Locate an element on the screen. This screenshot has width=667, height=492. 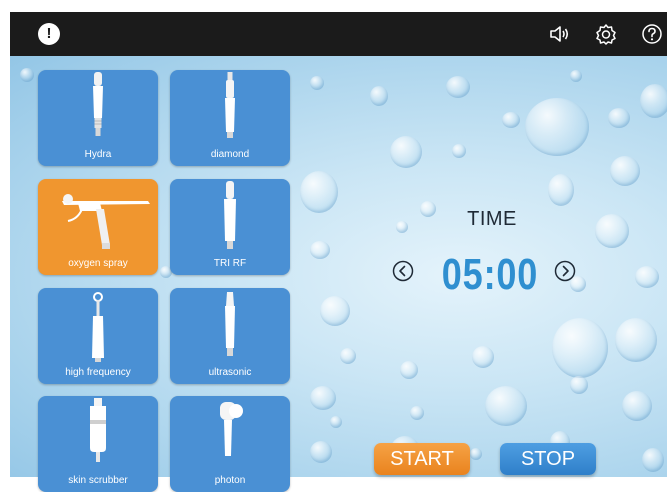
top-bar: ! is located at coordinates (338, 34).